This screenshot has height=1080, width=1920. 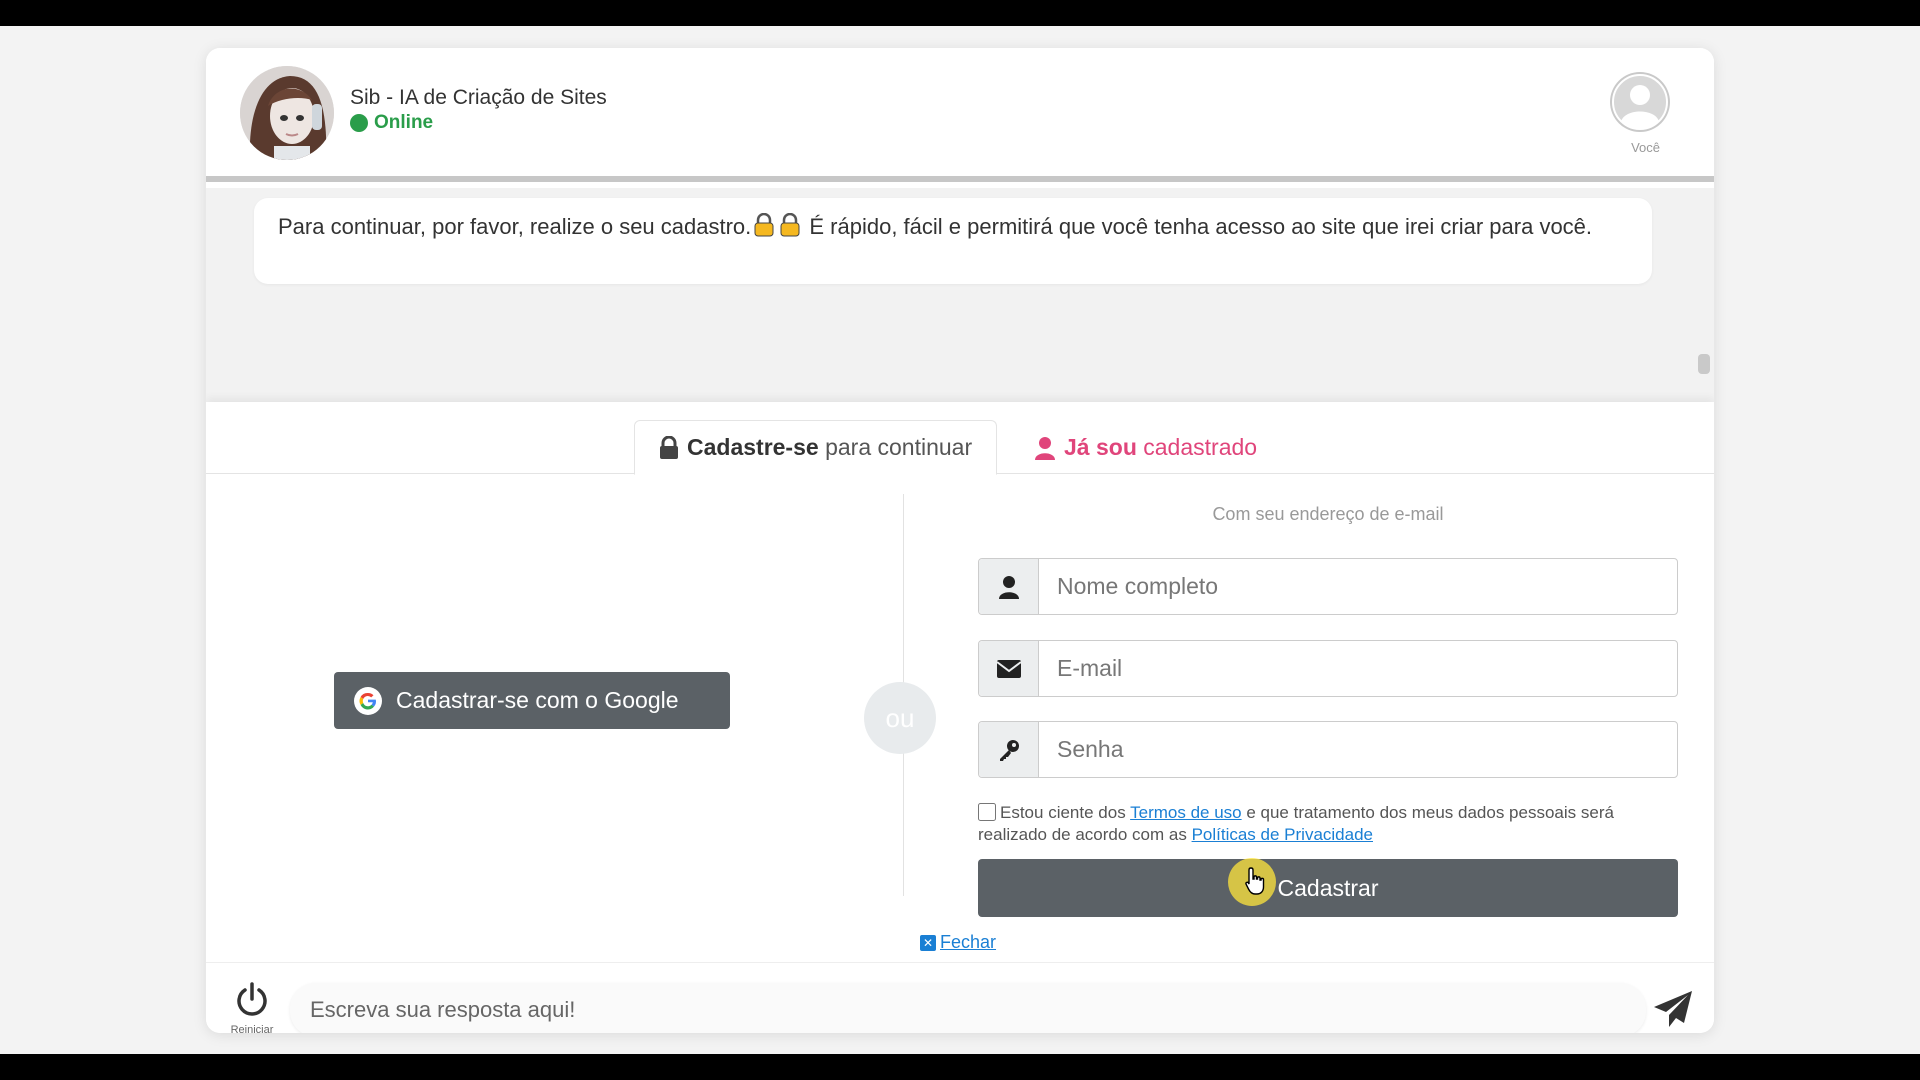 I want to click on name-field, so click(x=1328, y=586).